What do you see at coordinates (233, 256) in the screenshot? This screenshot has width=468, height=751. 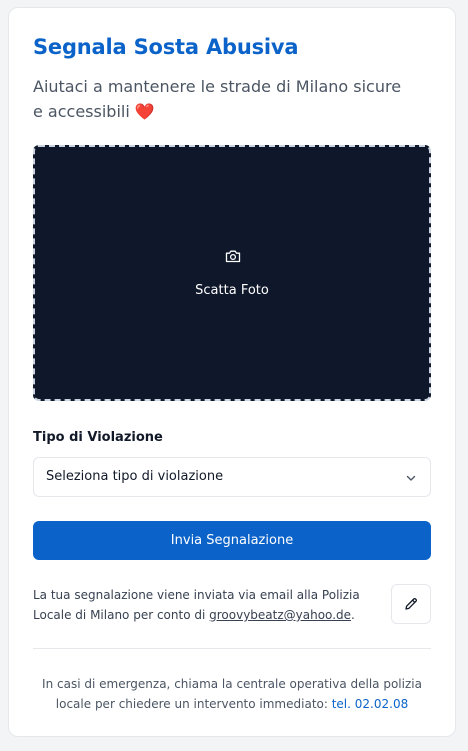 I see `camera-icon` at bounding box center [233, 256].